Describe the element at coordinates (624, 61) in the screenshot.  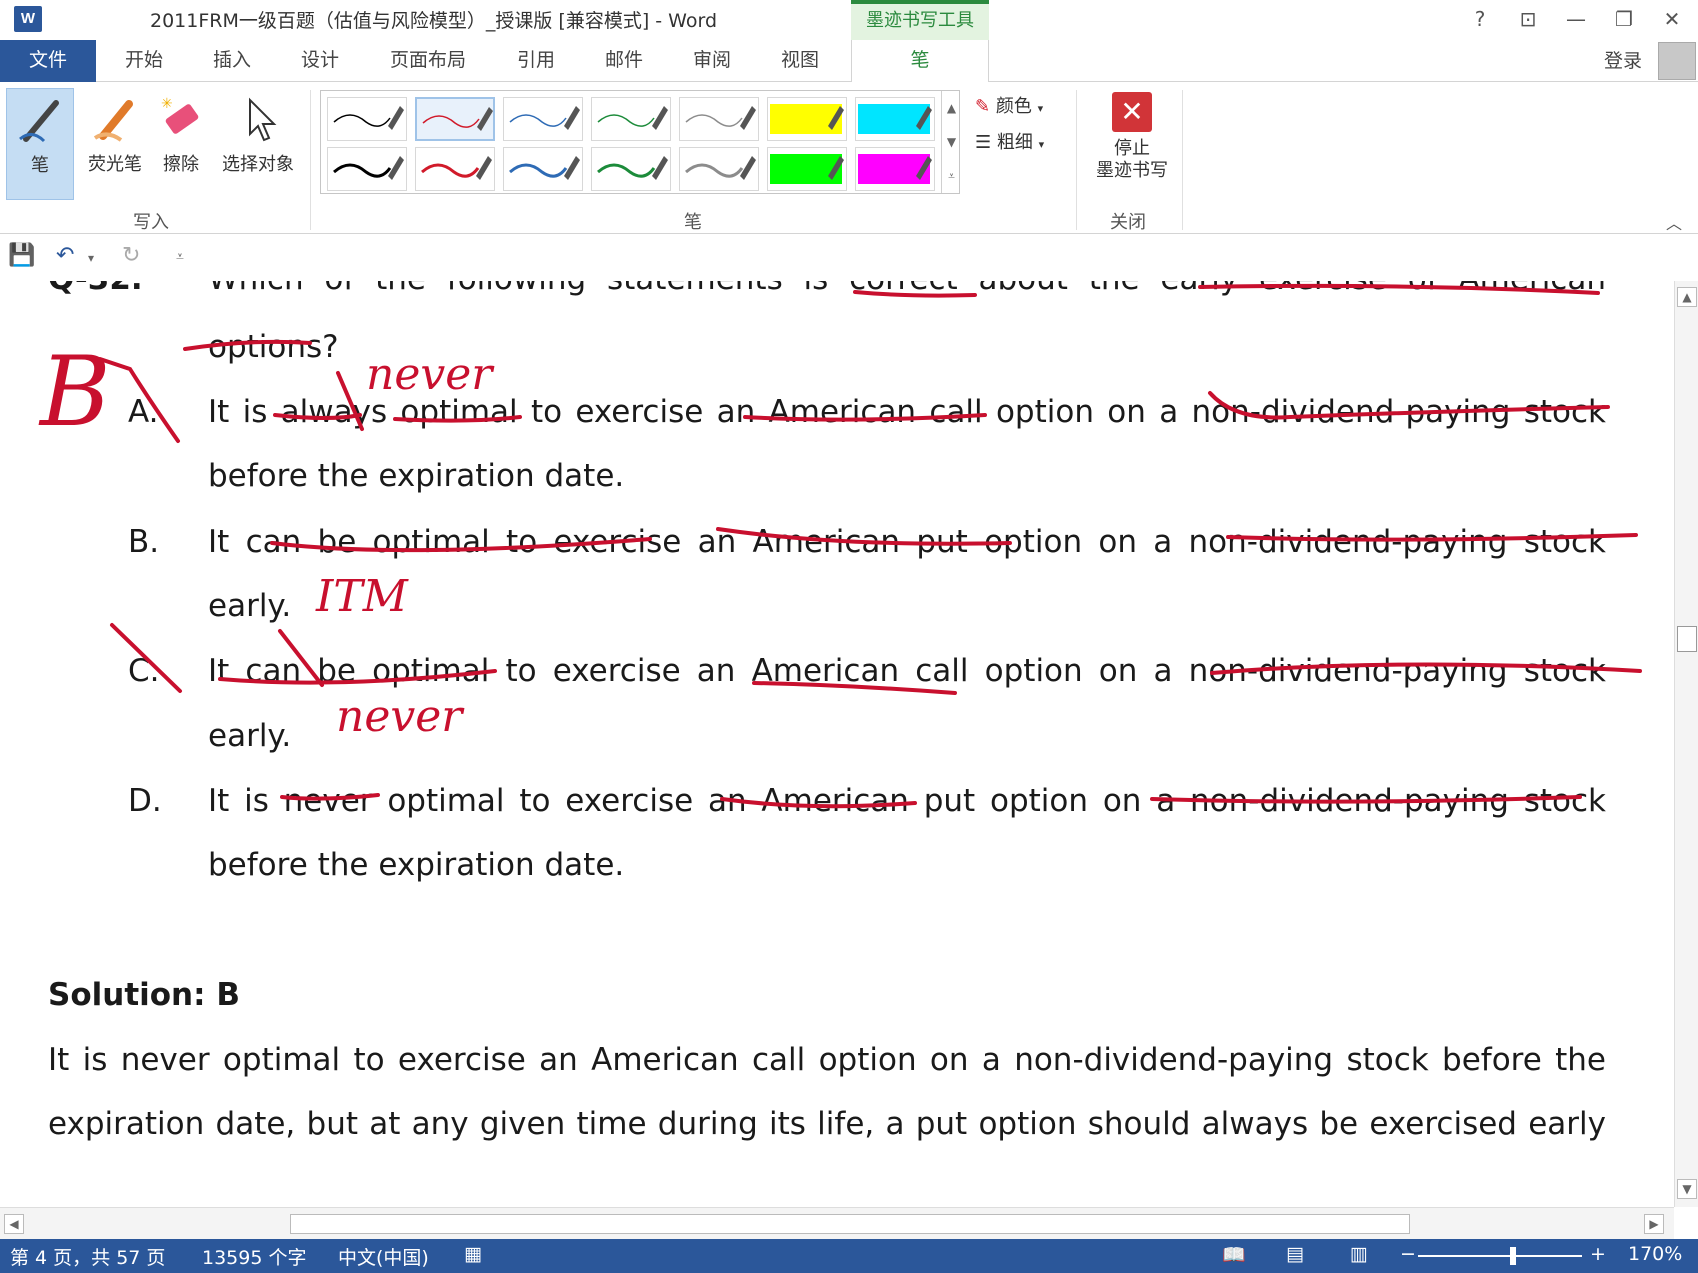
I see `tab-mailings: 邮件` at that location.